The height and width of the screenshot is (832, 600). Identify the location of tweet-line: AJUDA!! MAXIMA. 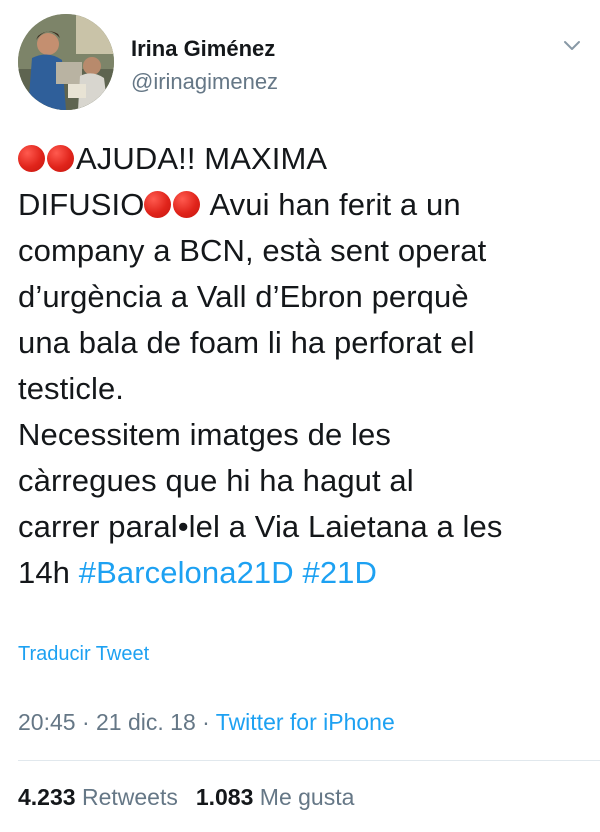
(301, 159).